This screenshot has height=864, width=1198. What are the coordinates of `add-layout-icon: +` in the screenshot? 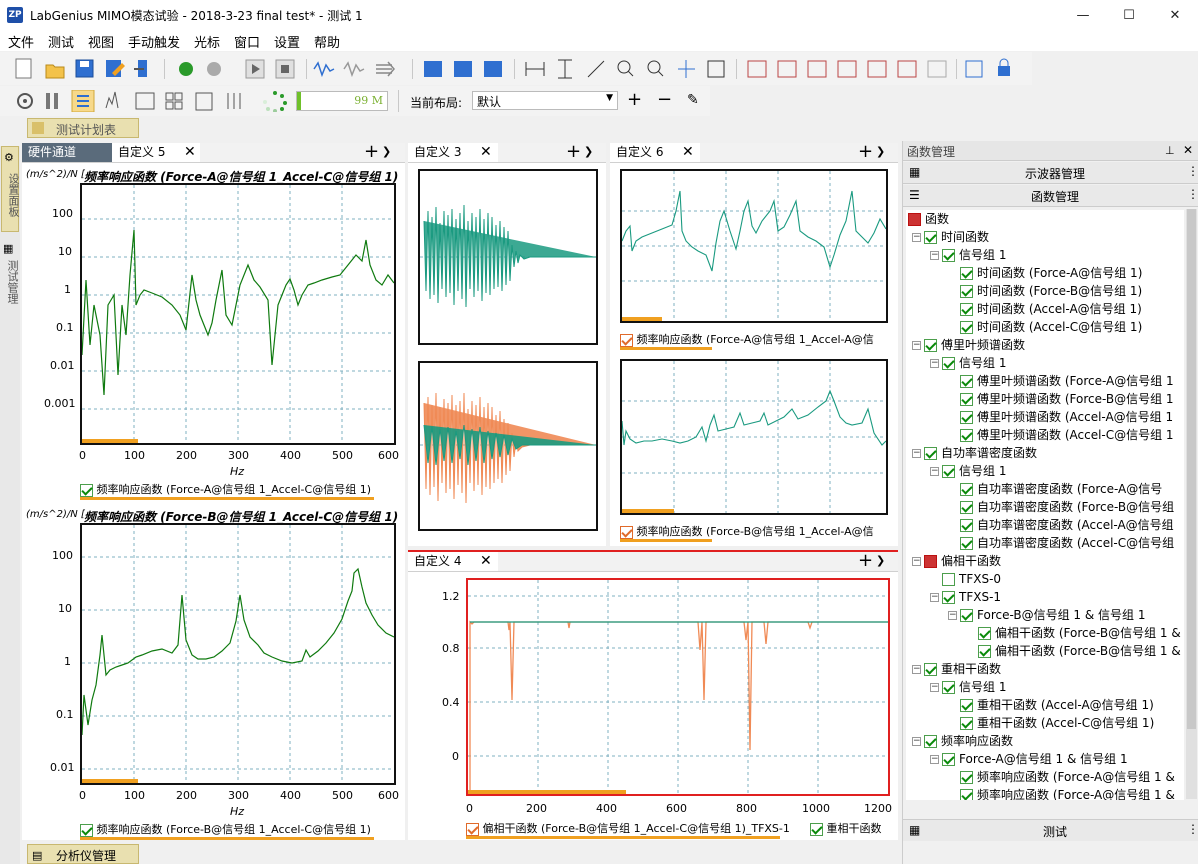 It's located at (634, 99).